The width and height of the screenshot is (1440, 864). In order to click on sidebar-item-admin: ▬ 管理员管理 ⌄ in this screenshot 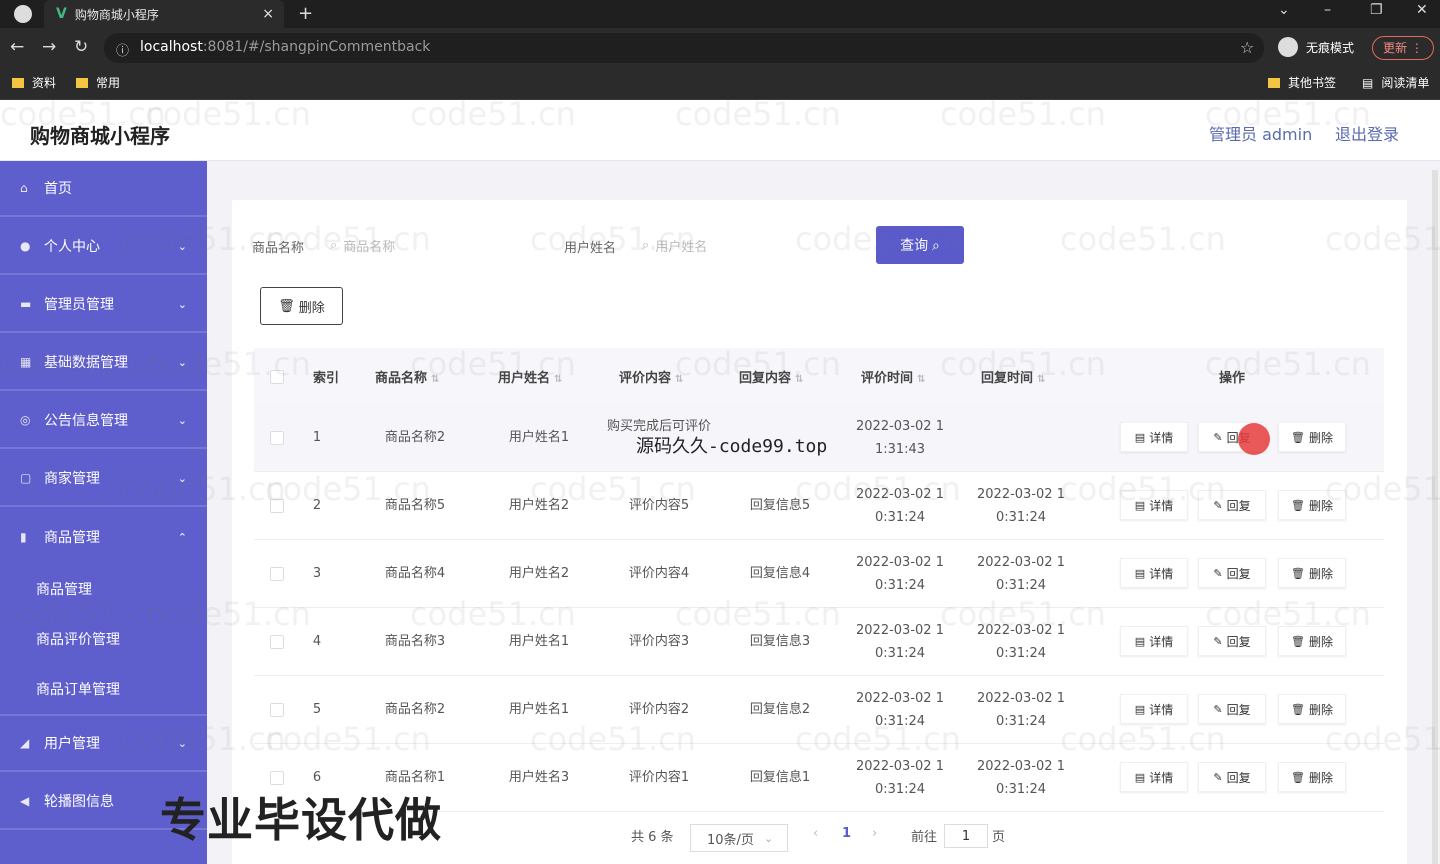, I will do `click(103, 305)`.